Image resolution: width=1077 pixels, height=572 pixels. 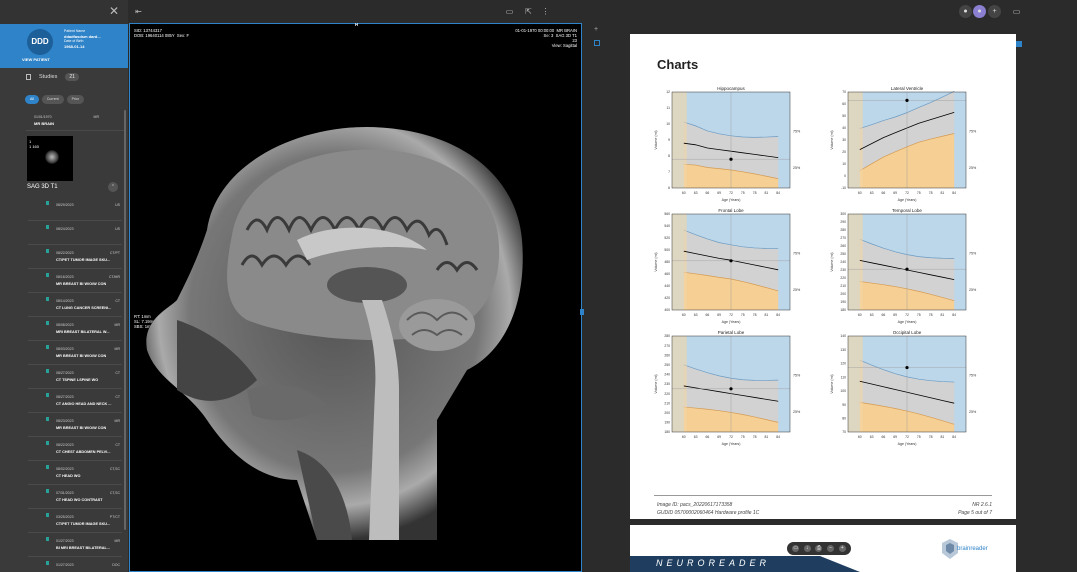 I want to click on microphone-icon: ●, so click(x=965, y=11).